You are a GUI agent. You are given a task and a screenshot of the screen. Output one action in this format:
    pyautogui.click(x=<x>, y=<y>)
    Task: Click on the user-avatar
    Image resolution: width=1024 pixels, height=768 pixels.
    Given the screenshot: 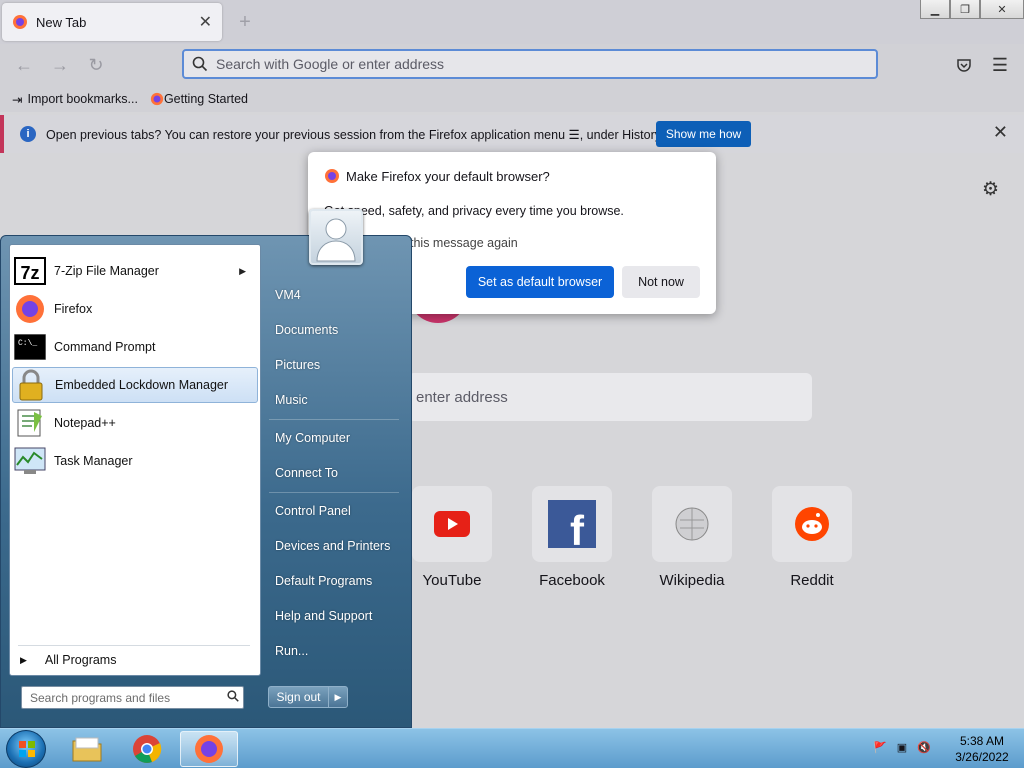 What is the action you would take?
    pyautogui.click(x=336, y=237)
    